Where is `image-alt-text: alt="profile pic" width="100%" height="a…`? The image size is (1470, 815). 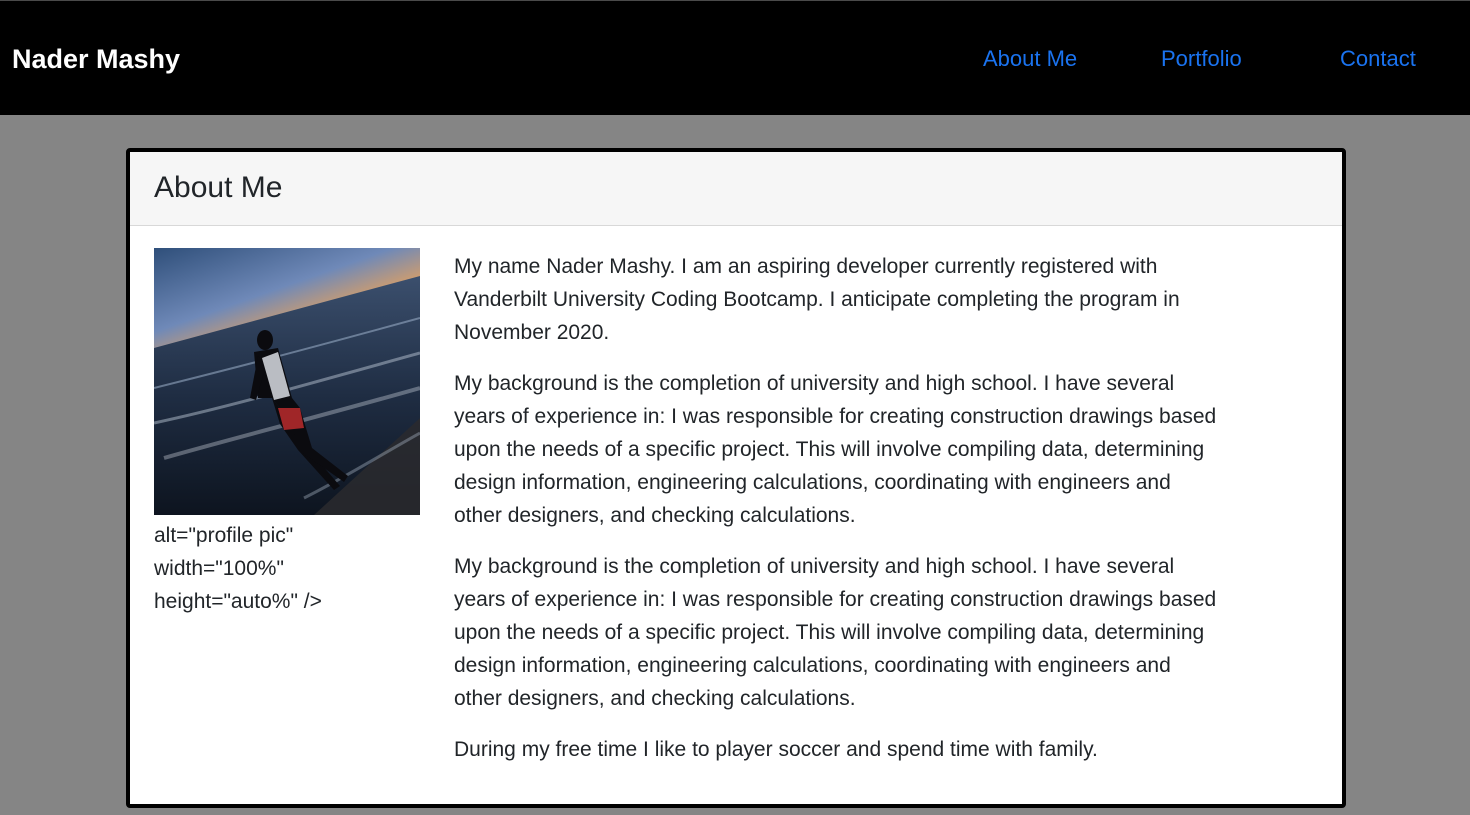
image-alt-text: alt="profile pic" width="100%" height="a… is located at coordinates (294, 568).